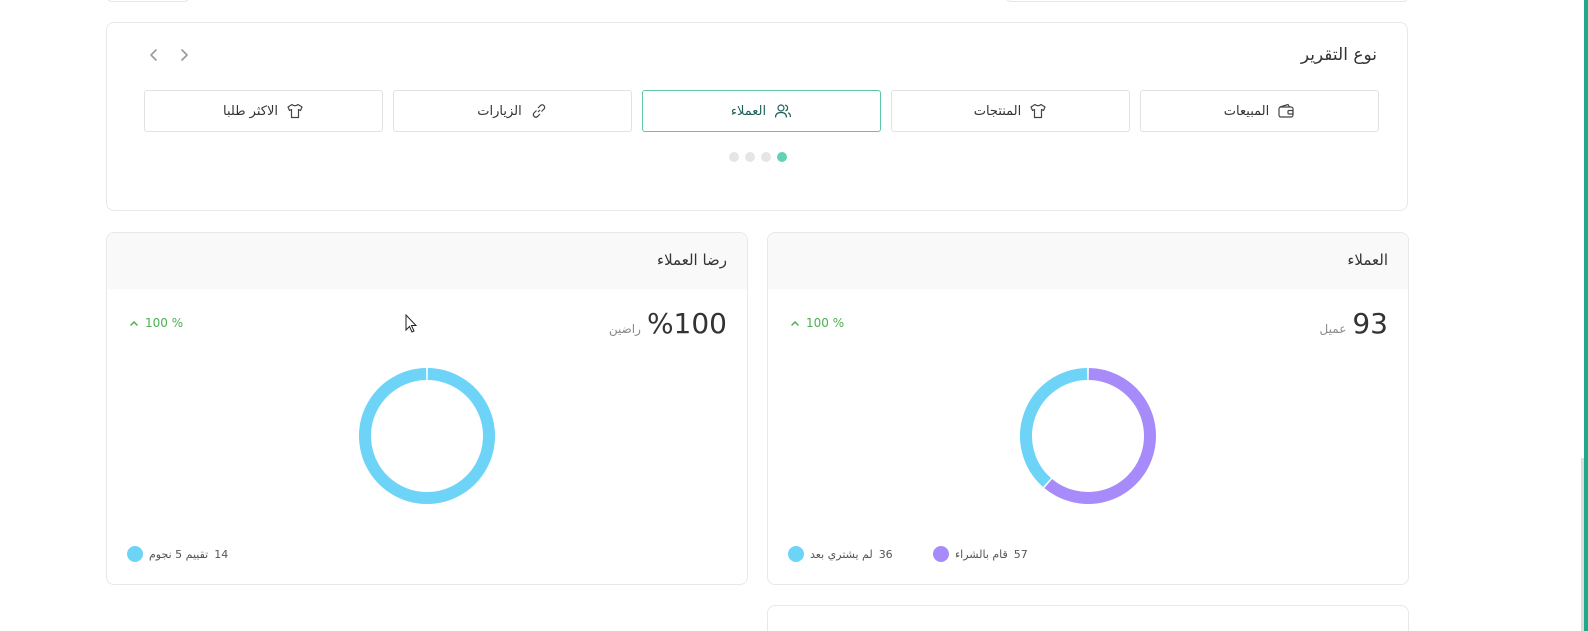 Image resolution: width=1588 pixels, height=631 pixels. I want to click on satisfaction-value: %100 راضين, so click(668, 323).